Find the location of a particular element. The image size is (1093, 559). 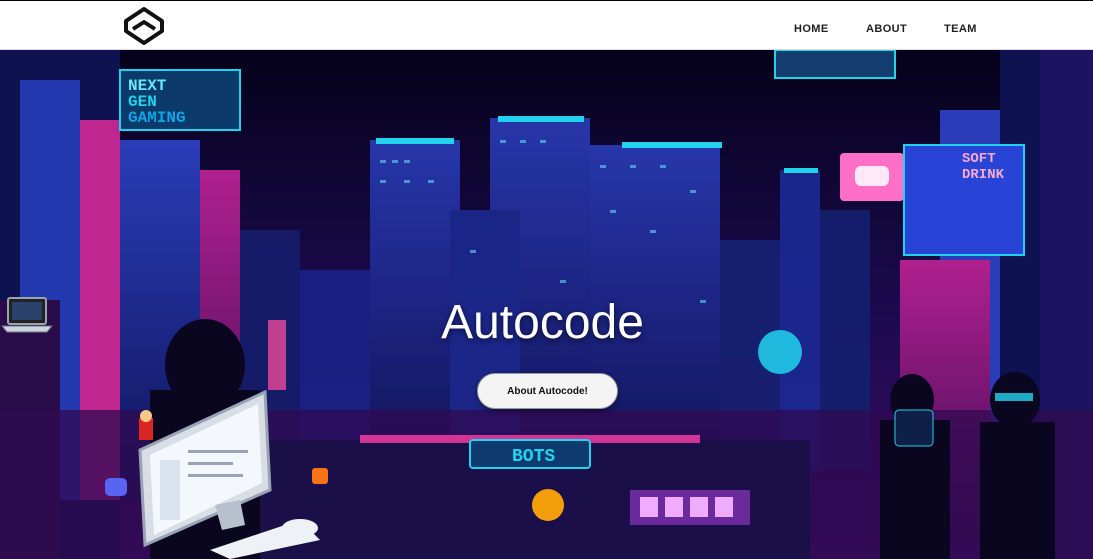

top-navbar: HOME ABOUT TEAM is located at coordinates (546, 25).